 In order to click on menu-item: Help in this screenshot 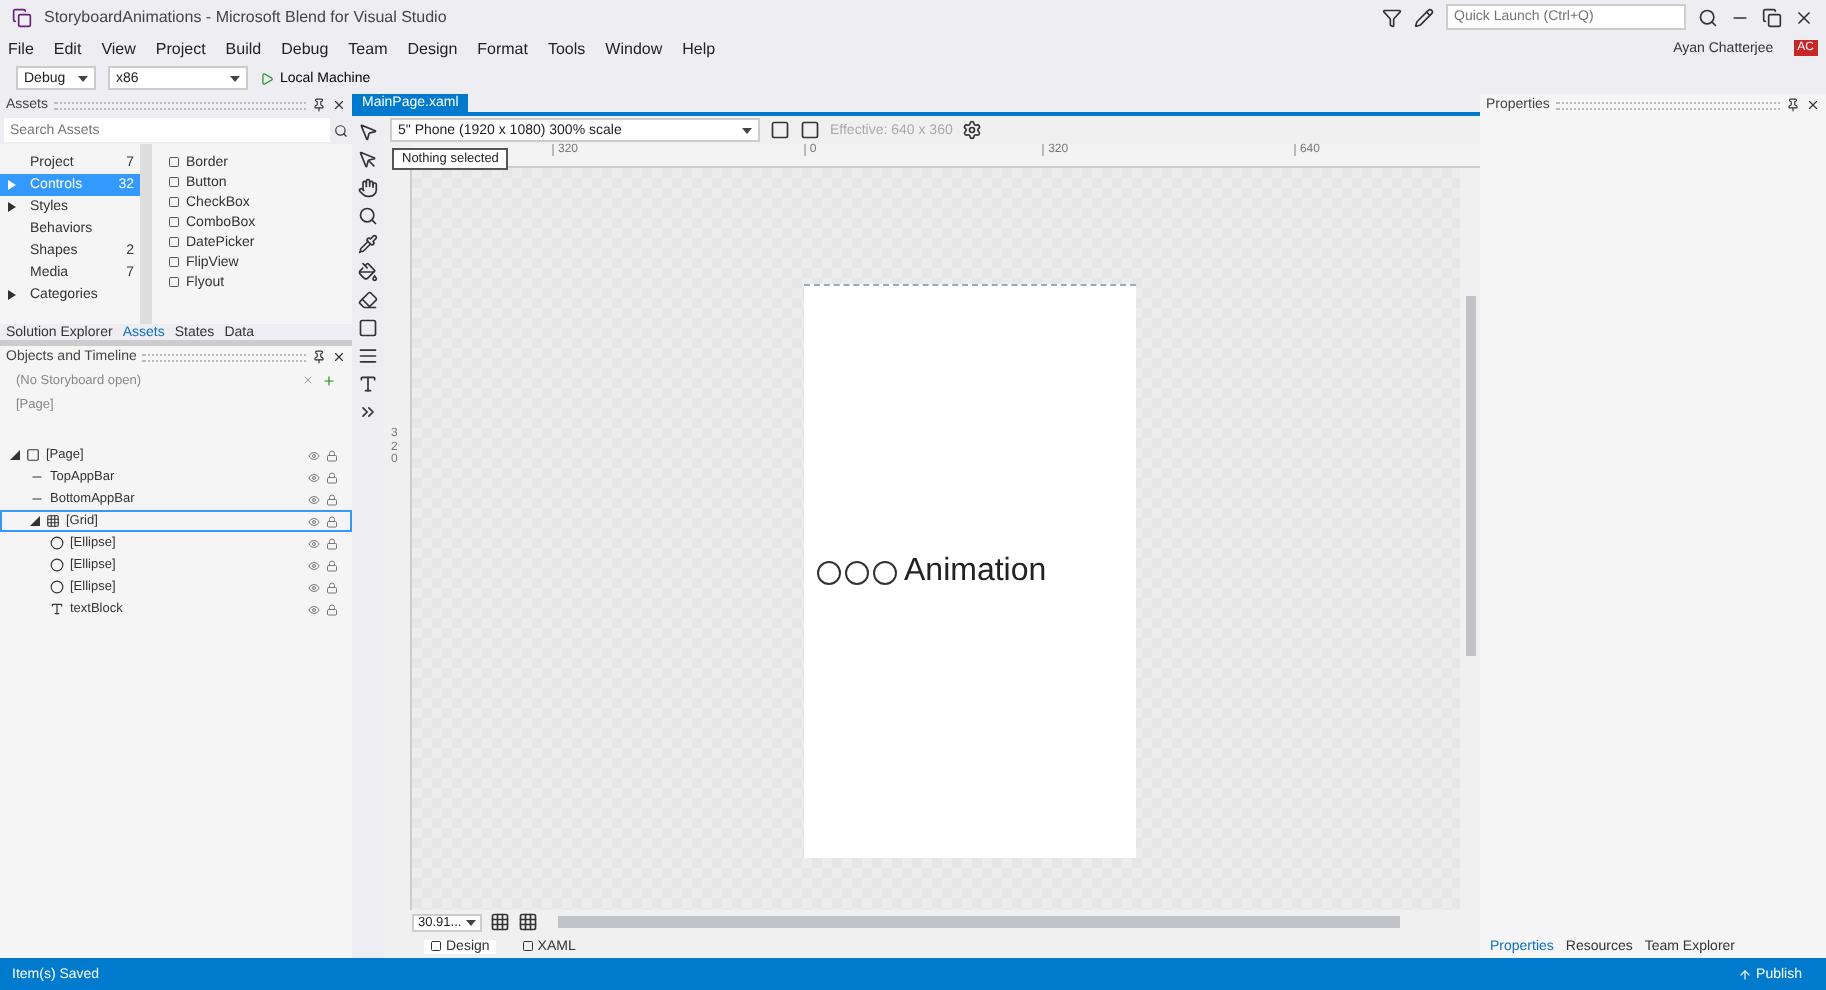, I will do `click(699, 48)`.